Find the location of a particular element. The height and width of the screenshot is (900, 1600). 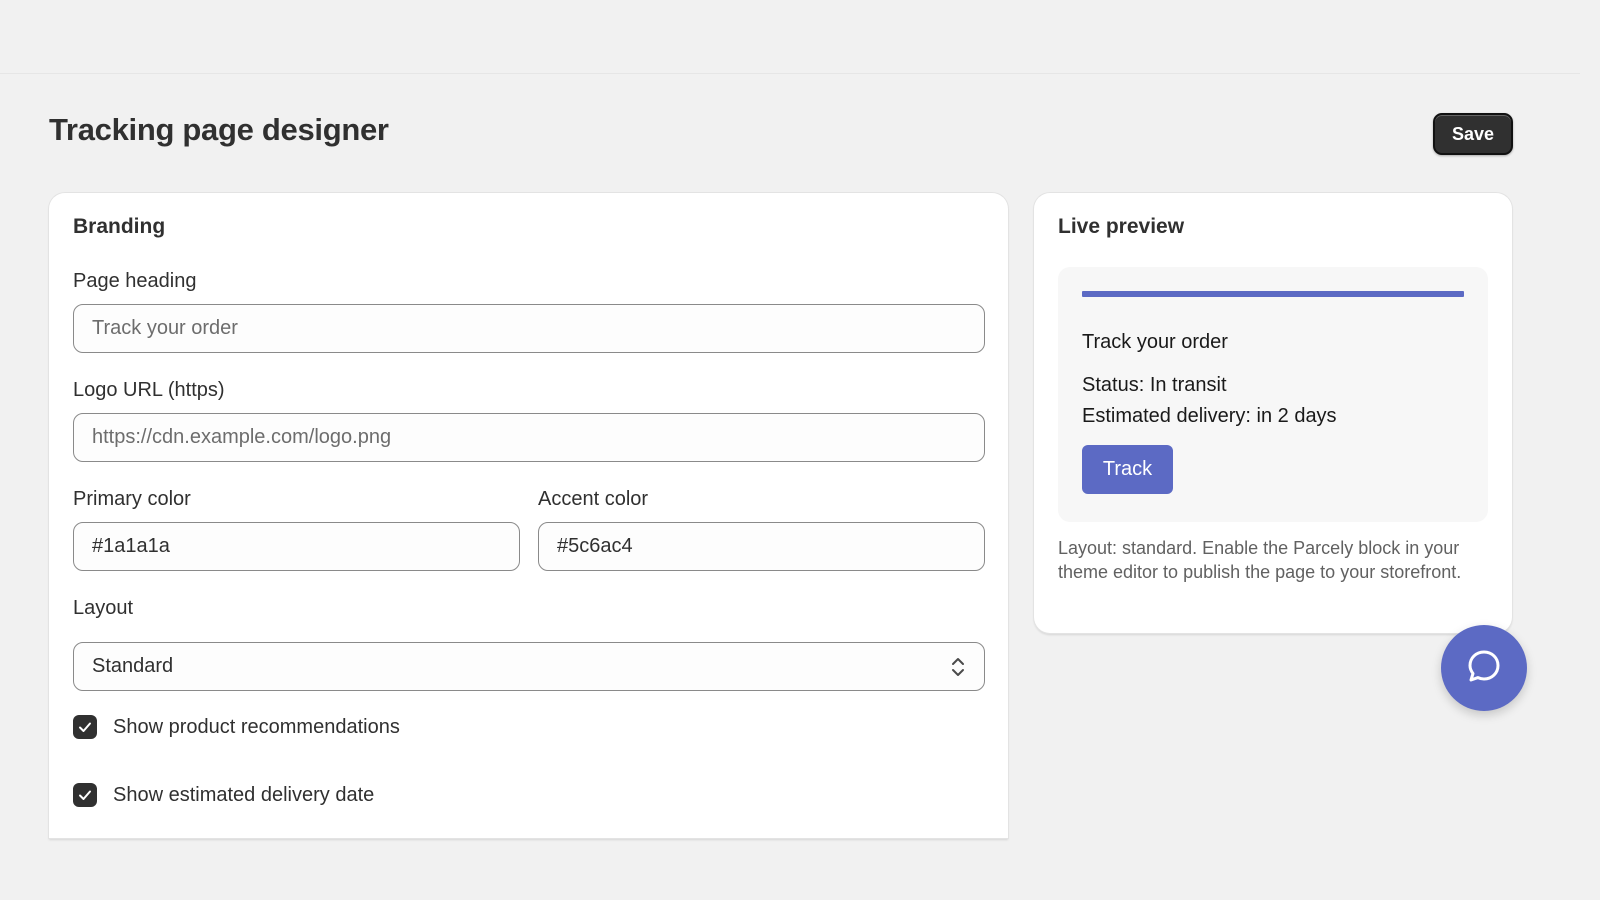

chat-bubble-icon is located at coordinates (1484, 668).